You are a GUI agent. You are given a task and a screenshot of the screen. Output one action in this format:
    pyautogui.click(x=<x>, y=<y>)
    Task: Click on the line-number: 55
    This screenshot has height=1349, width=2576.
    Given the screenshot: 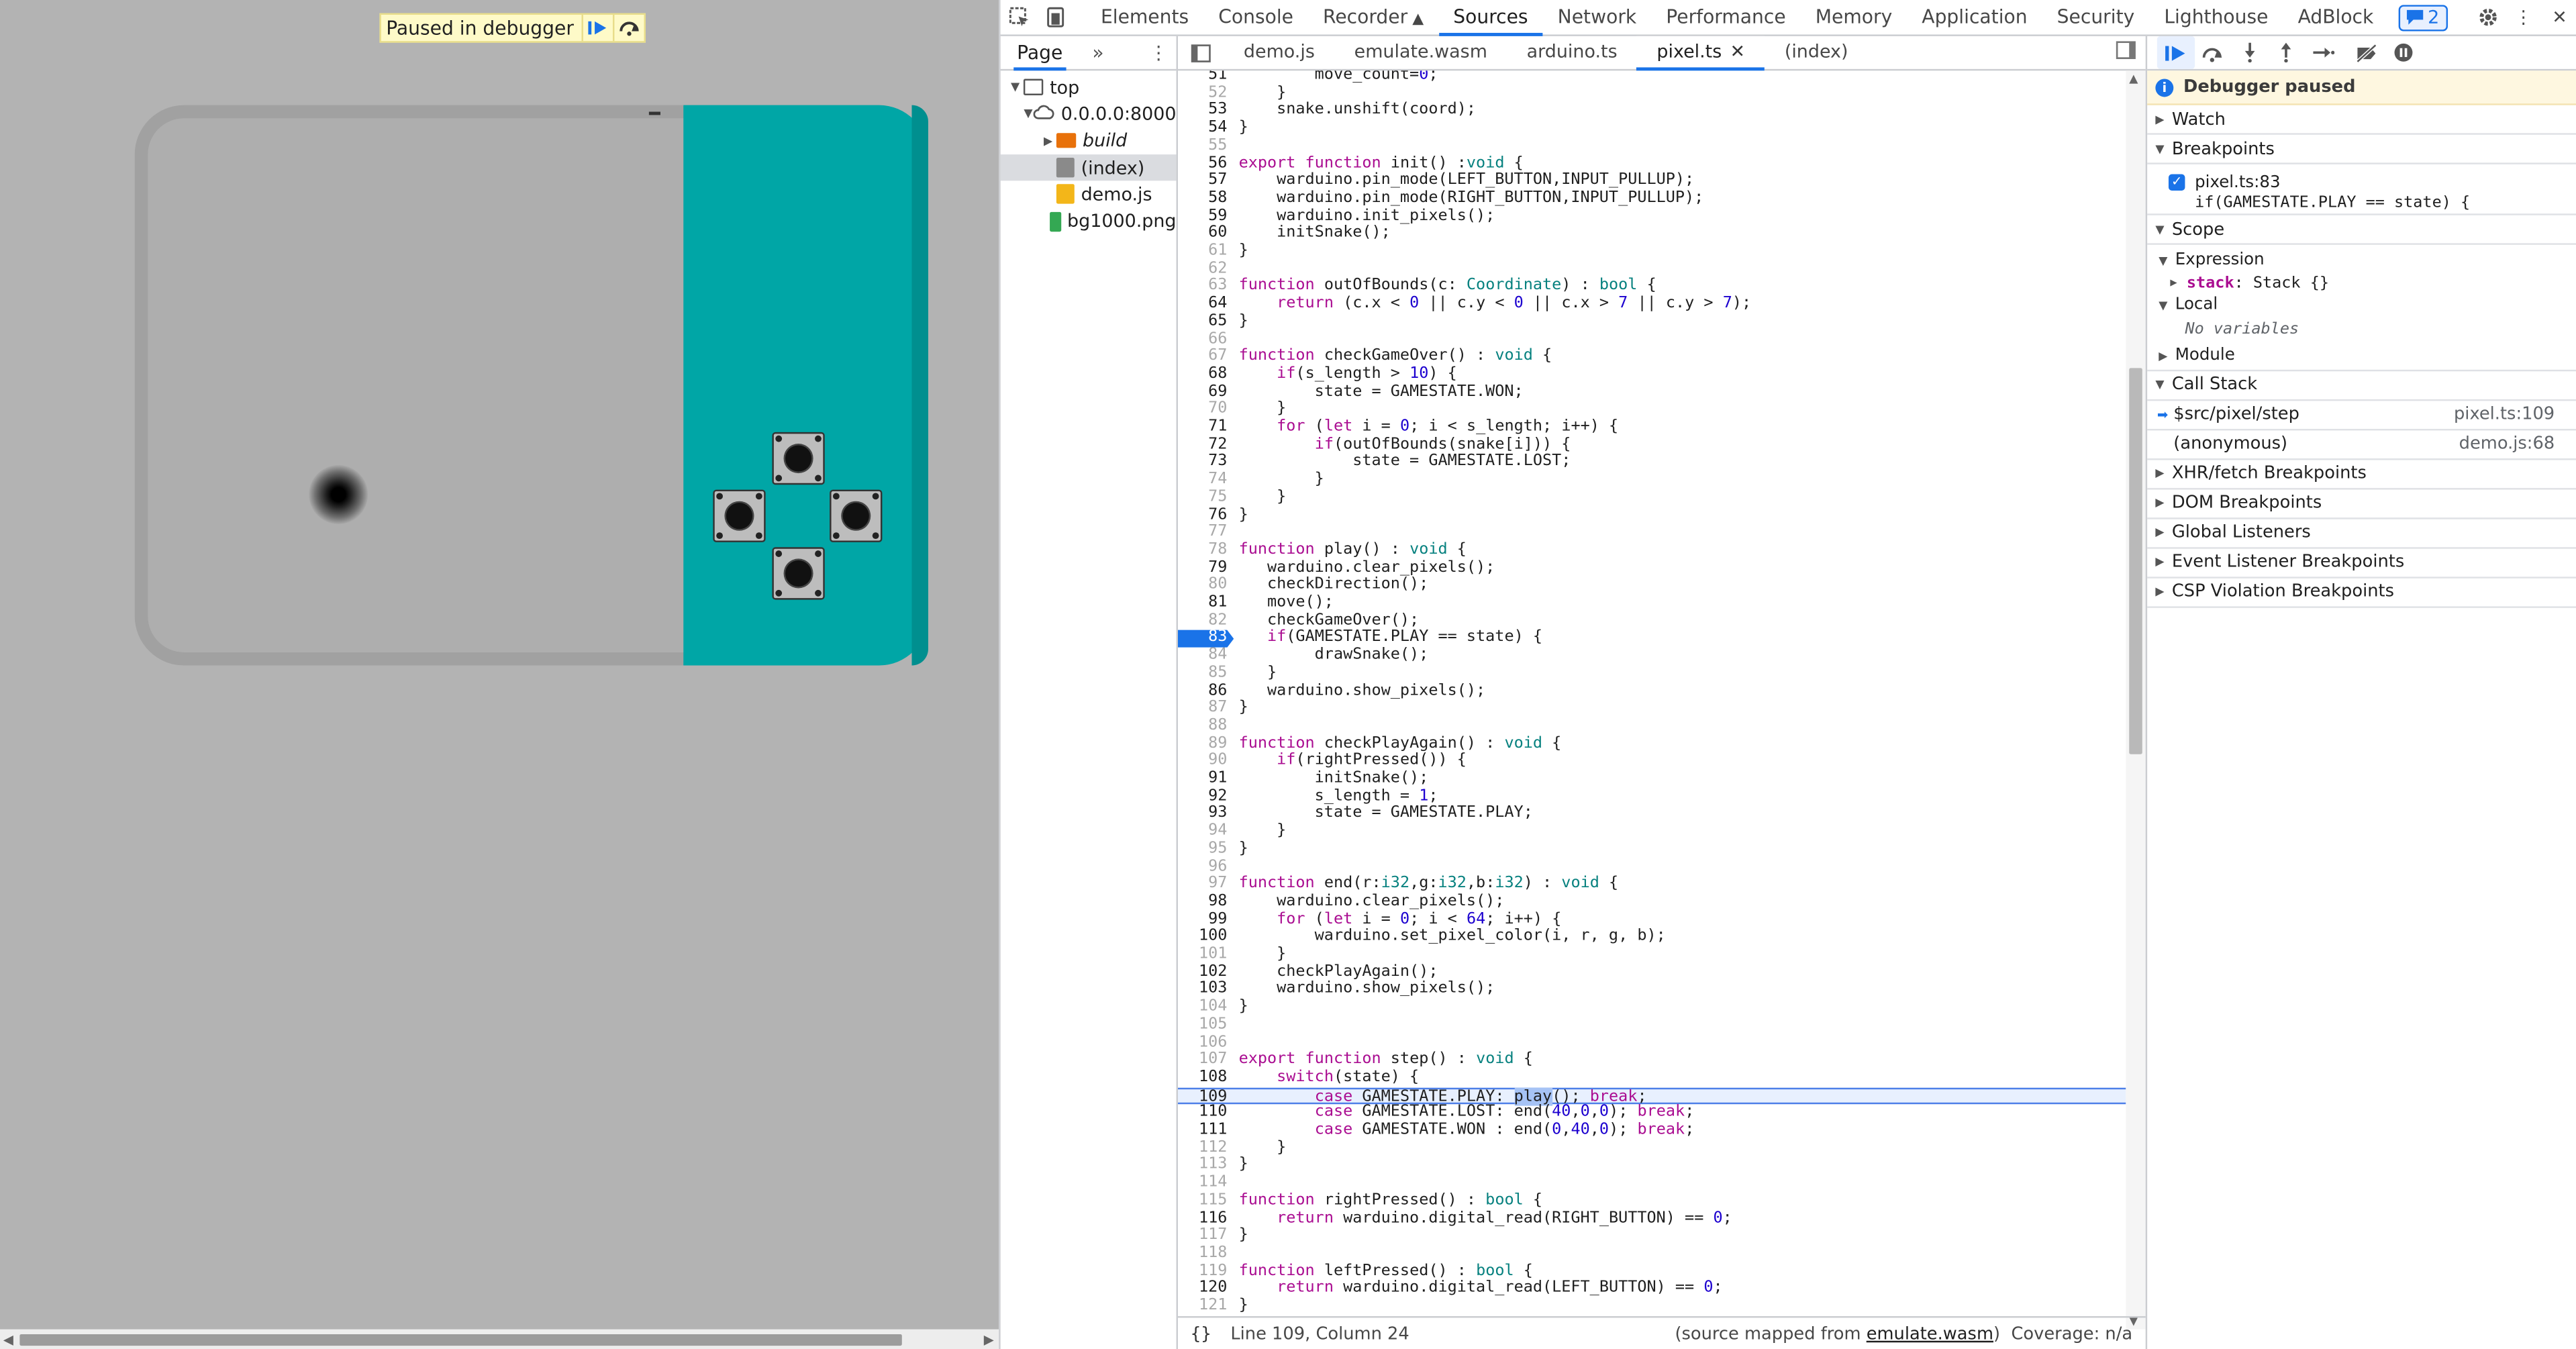 What is the action you would take?
    pyautogui.click(x=1202, y=145)
    